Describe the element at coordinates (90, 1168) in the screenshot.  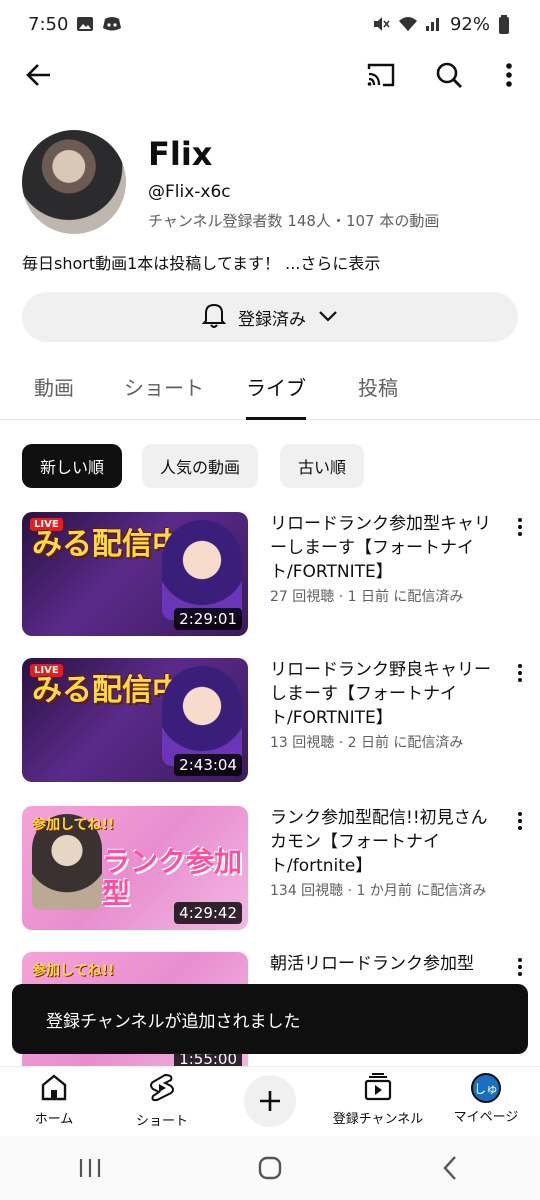
I see `recent-apps-icon` at that location.